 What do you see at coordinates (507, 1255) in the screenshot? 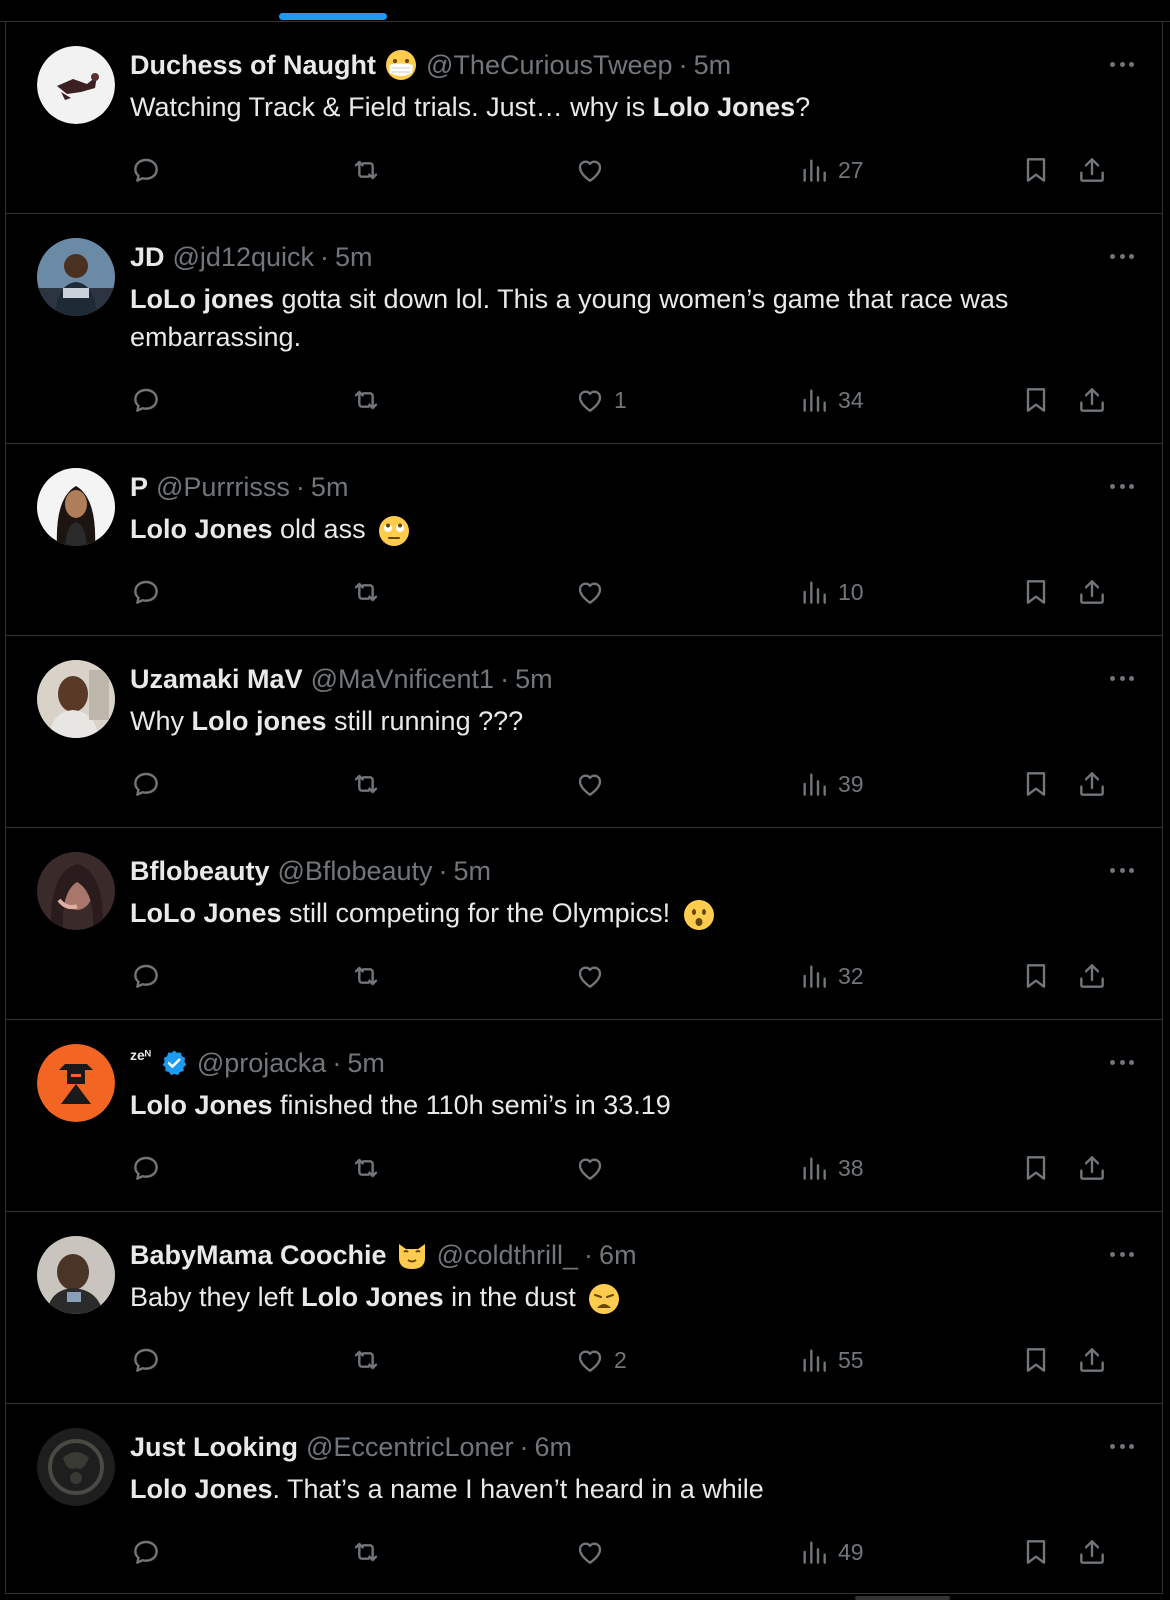
I see `user-handle: @coldthrill_` at bounding box center [507, 1255].